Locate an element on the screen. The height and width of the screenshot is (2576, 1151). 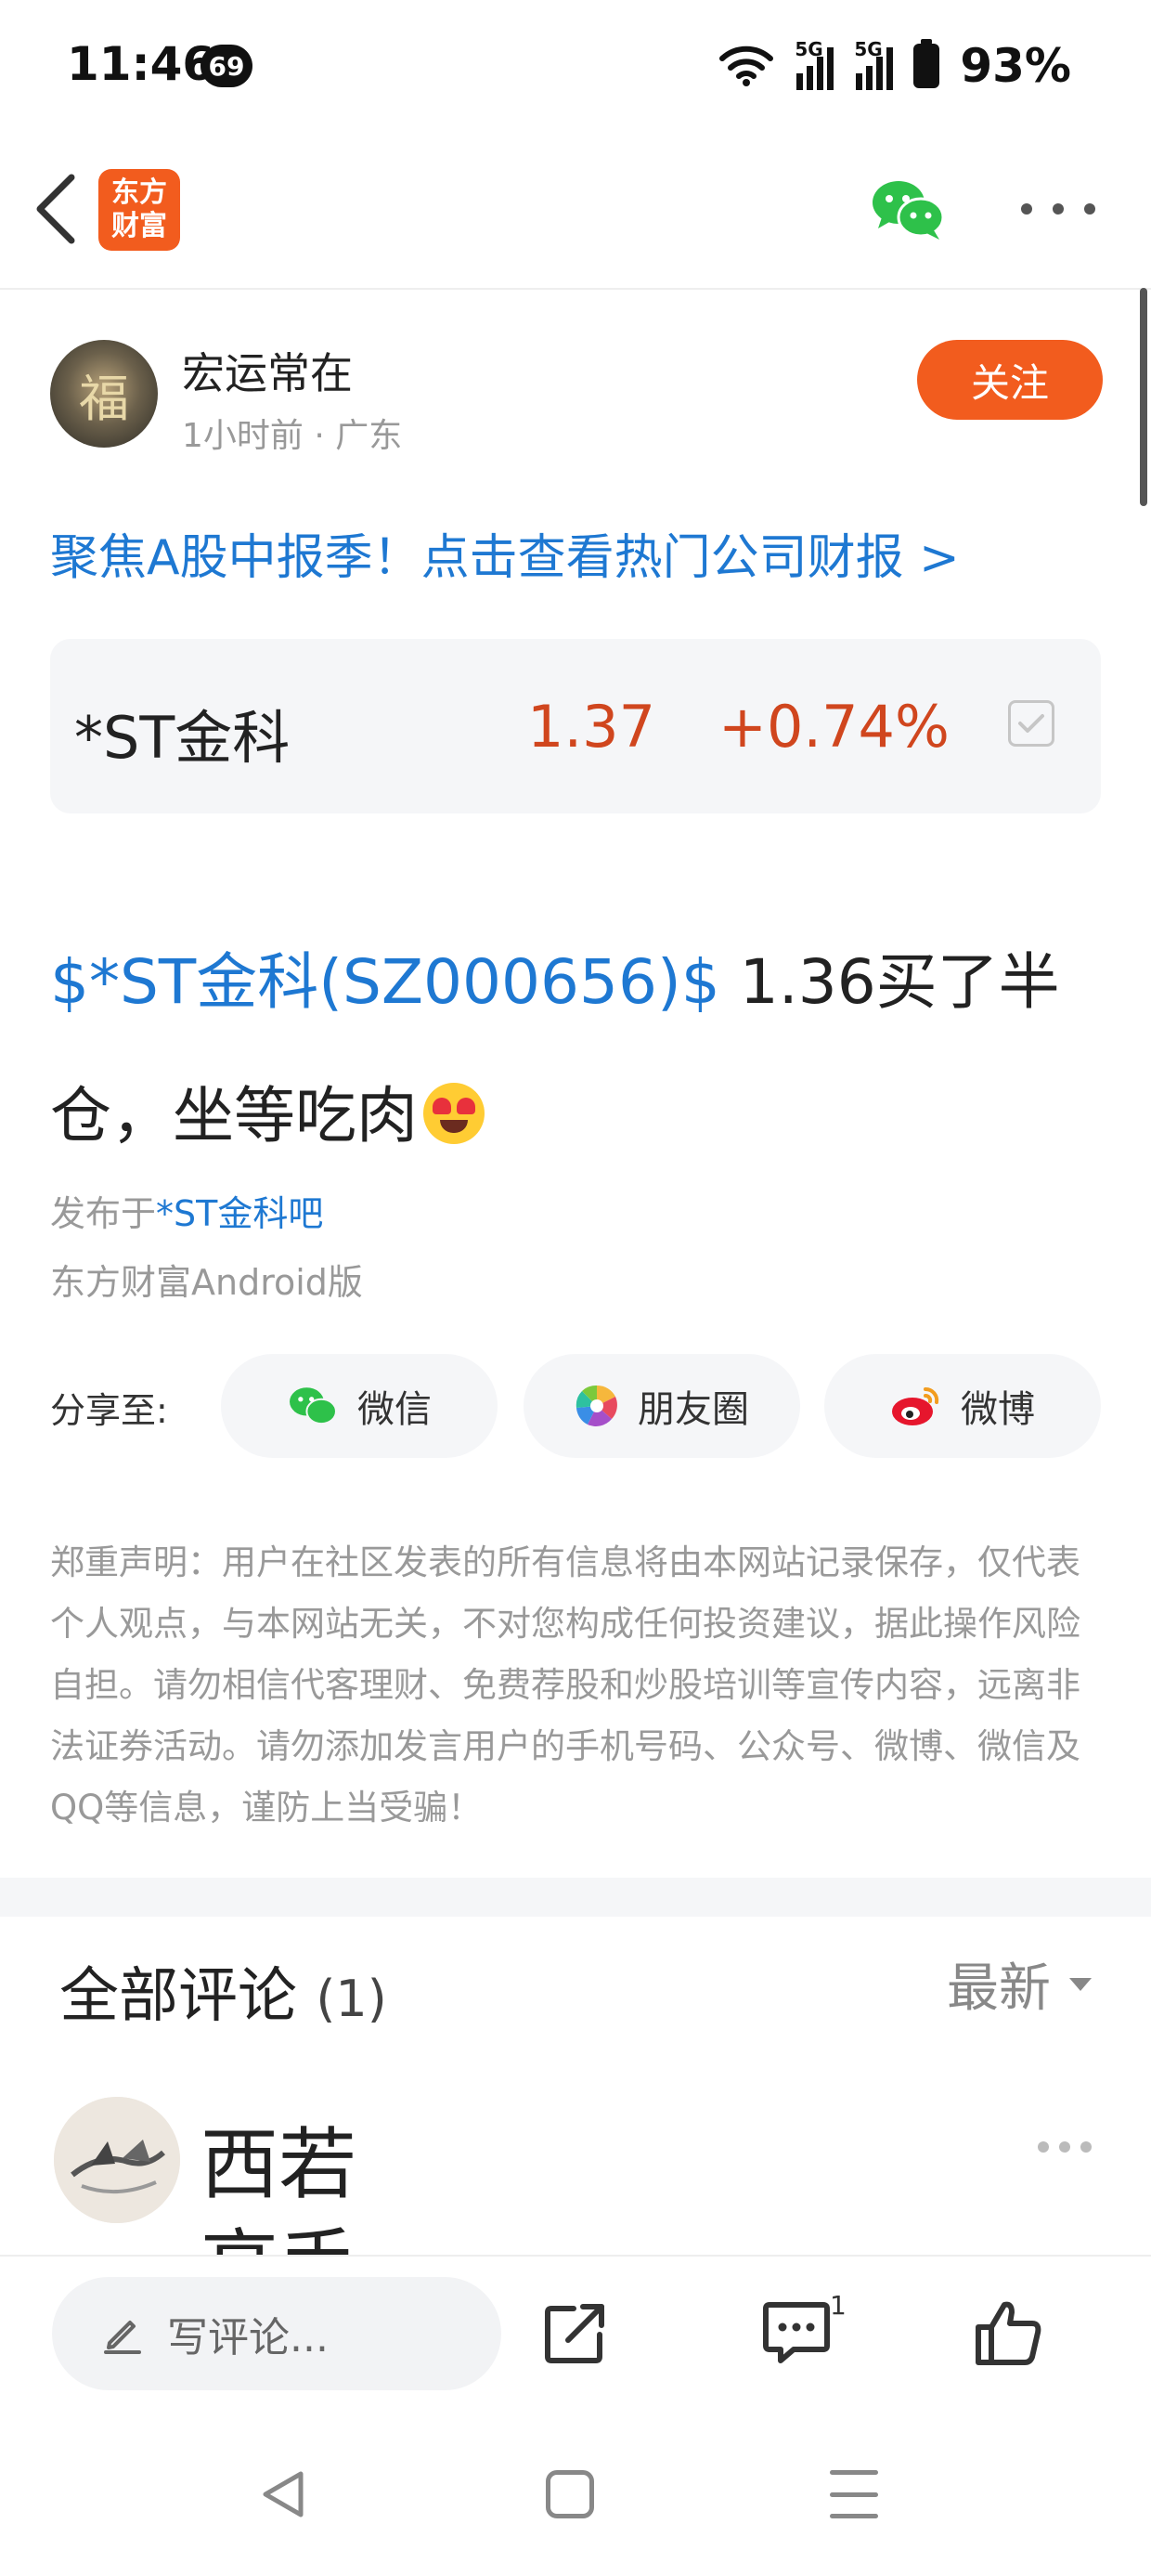
moments-icon is located at coordinates (596, 1405).